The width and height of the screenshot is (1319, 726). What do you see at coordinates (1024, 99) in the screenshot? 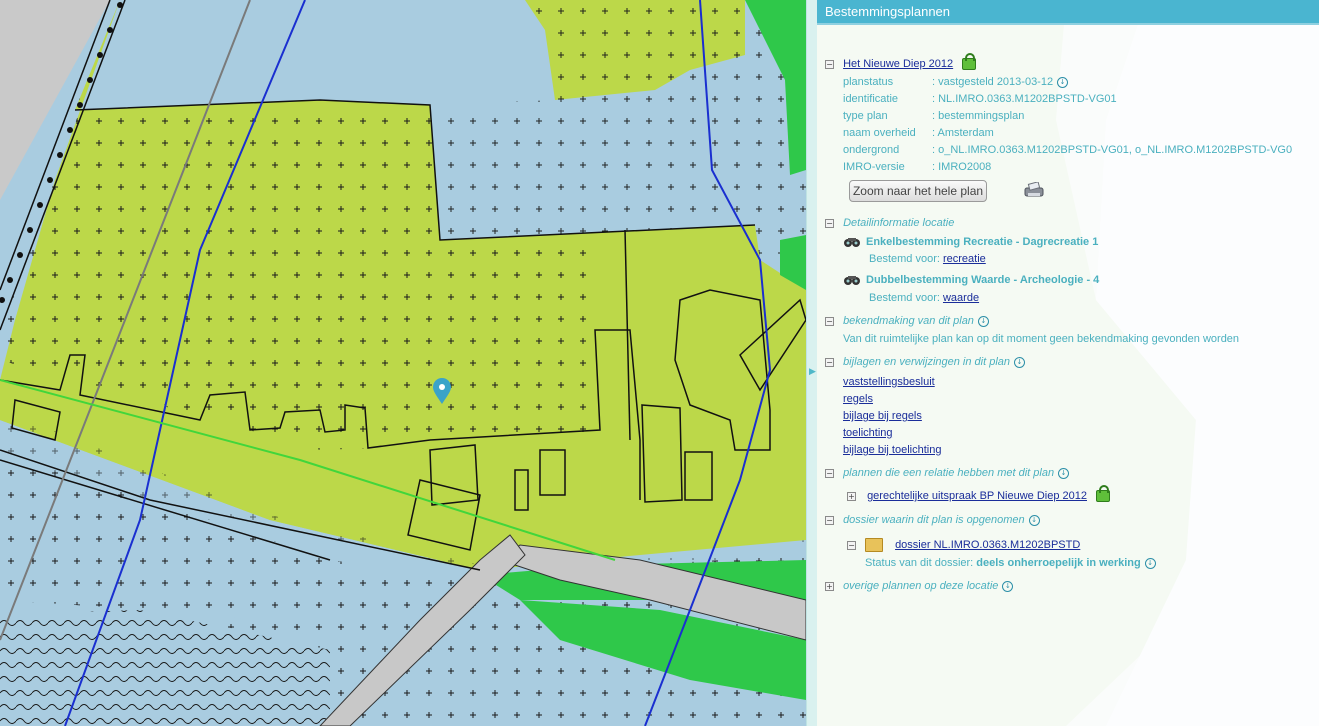
I see `field-value: : NL.IMRO.0363.M1202BPSTD-VG01` at bounding box center [1024, 99].